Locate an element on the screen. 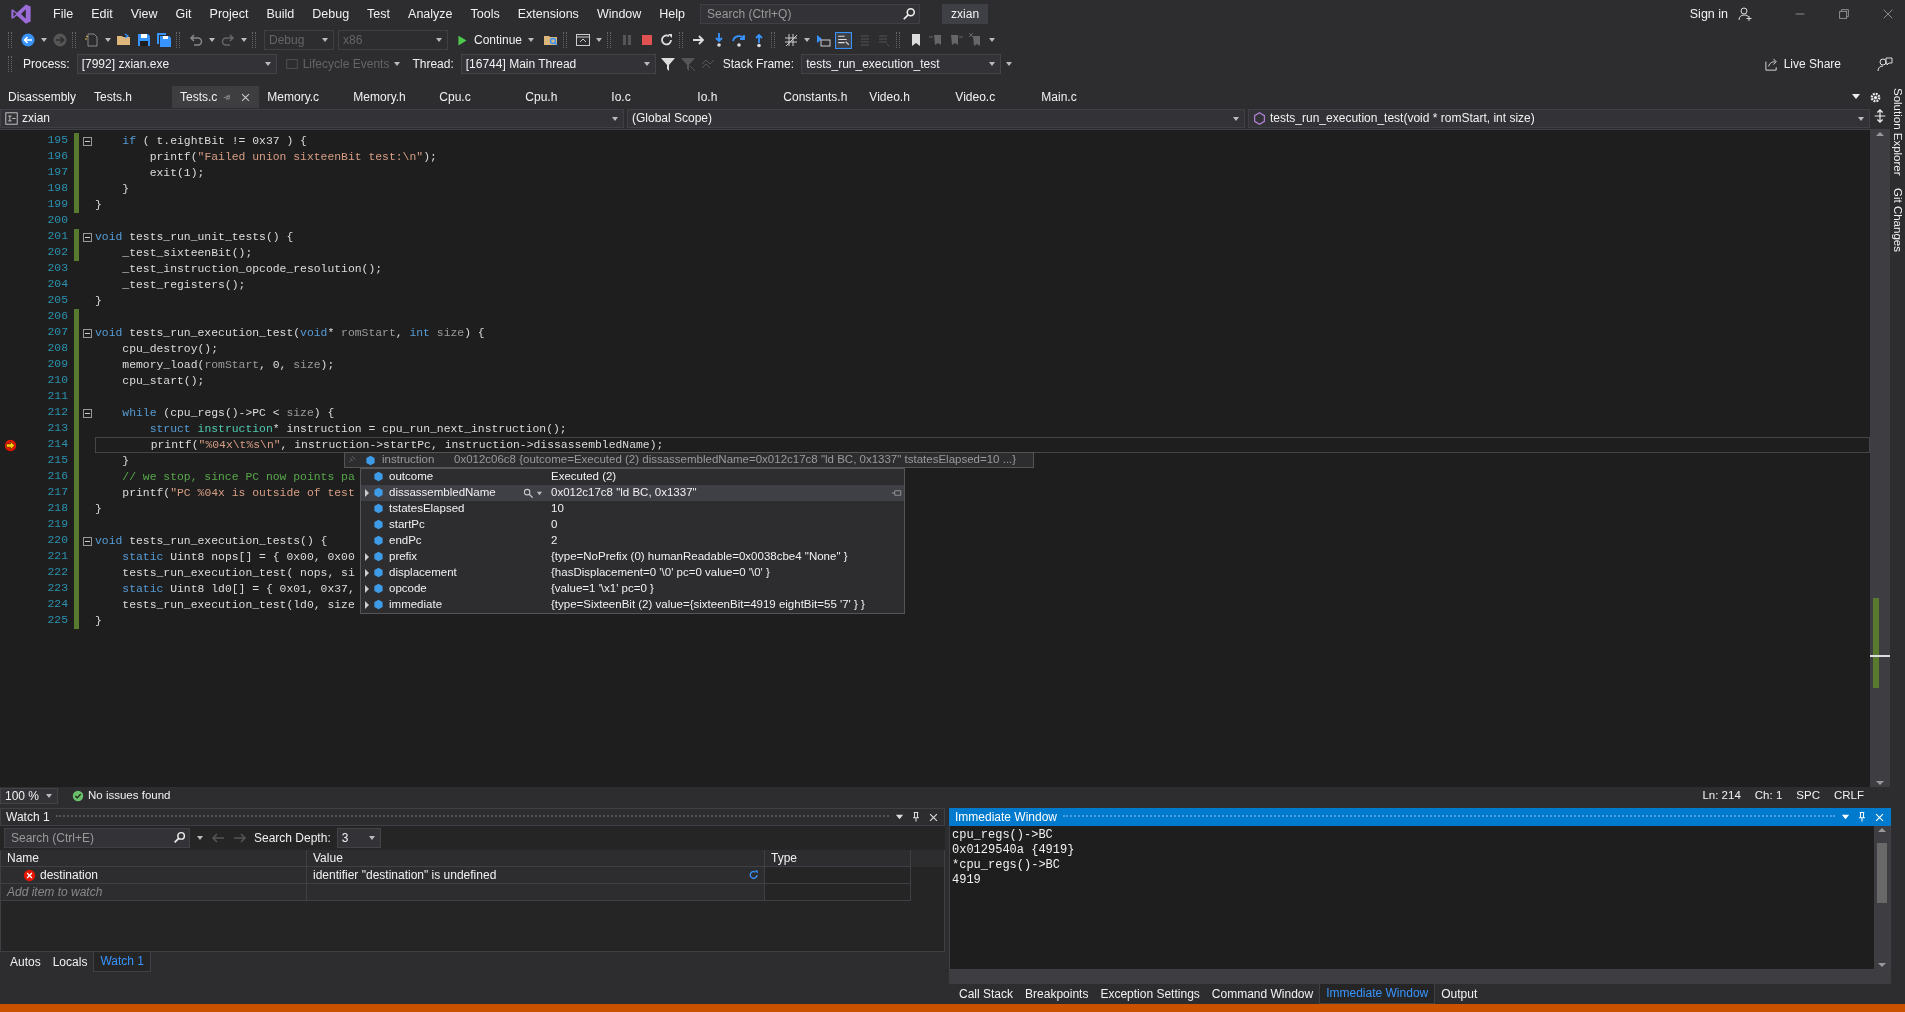 This screenshot has width=1905, height=1012. document-tab: Video.h is located at coordinates (904, 97).